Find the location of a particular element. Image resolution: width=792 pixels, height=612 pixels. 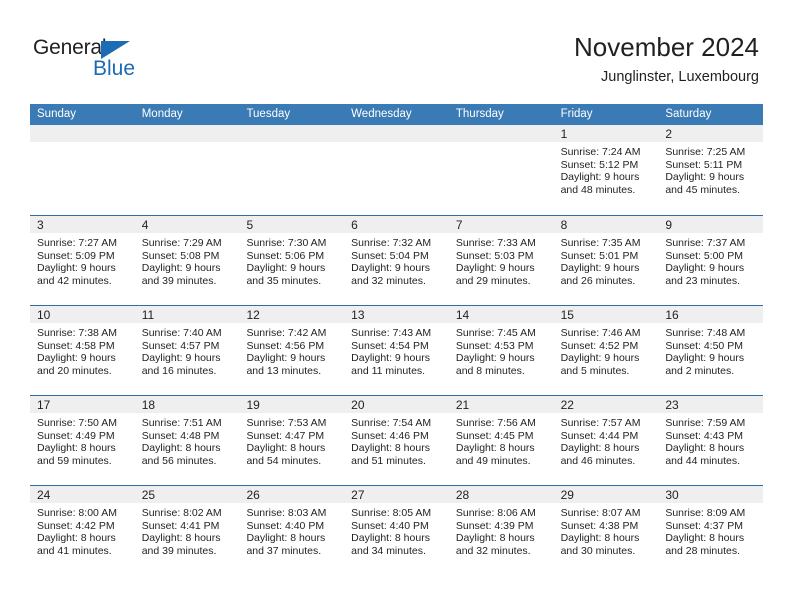

sunrise-text: Sunrise: 7:59 AM is located at coordinates (705, 423).